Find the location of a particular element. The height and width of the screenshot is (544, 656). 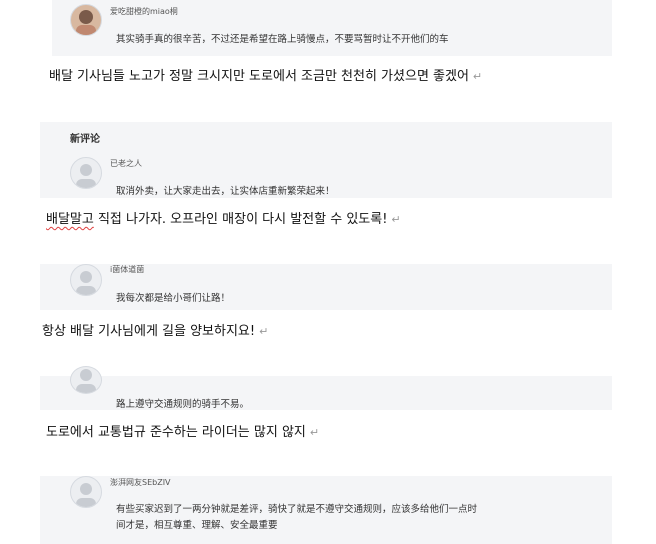

comment-text: 路上遵守交通规则的骑手不易。 is located at coordinates (183, 404).